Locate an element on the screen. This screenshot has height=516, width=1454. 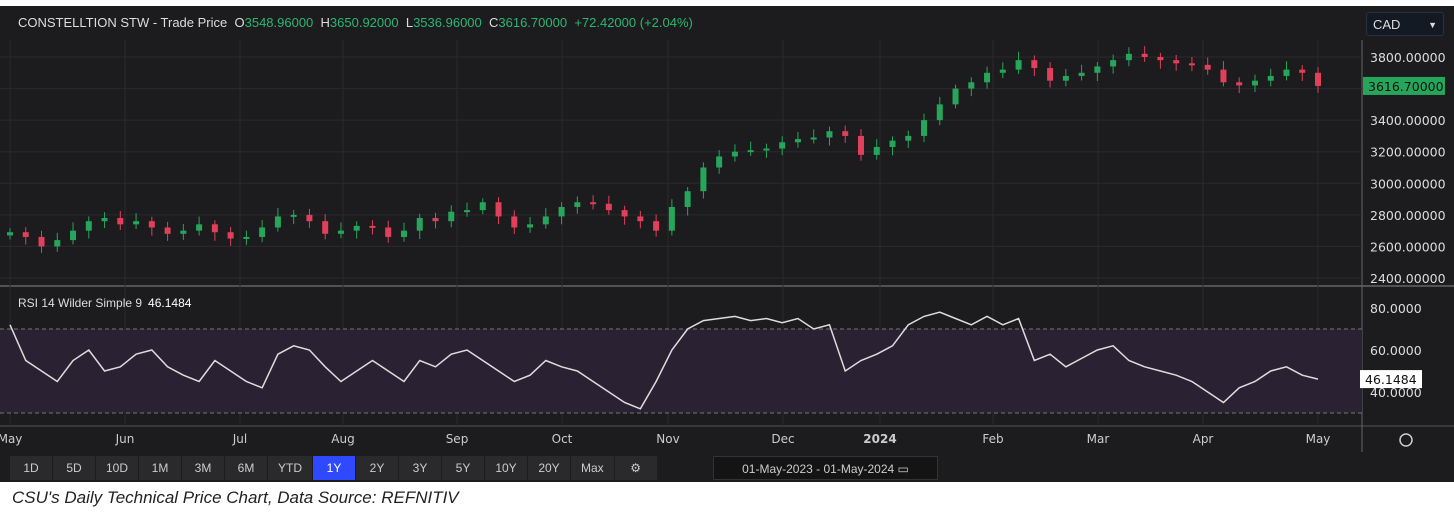
close-label: C is located at coordinates (494, 22).